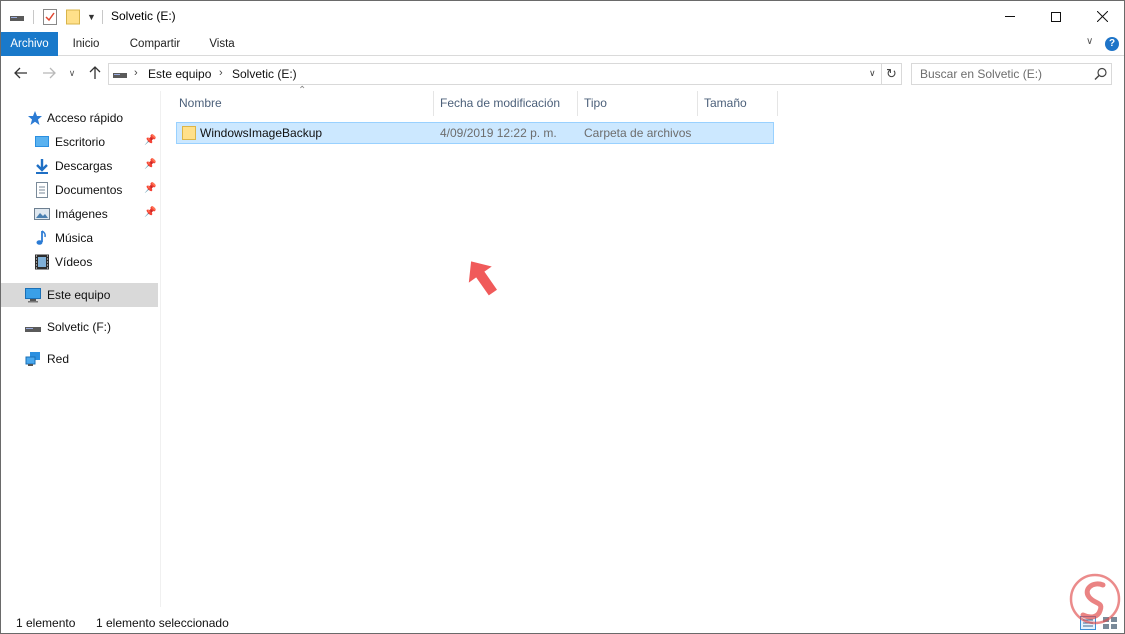 The height and width of the screenshot is (634, 1125). I want to click on sidebar-item-label: Imágenes, so click(81, 214).